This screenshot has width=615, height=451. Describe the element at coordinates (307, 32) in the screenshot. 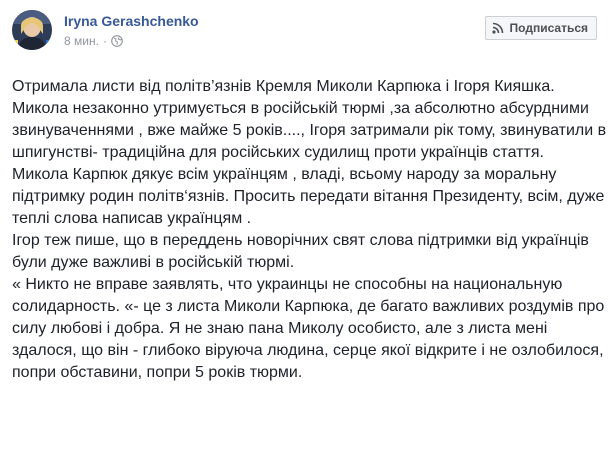

I see `post-header: Iryna Gerashchenko 8 мин. · Подписаться` at that location.